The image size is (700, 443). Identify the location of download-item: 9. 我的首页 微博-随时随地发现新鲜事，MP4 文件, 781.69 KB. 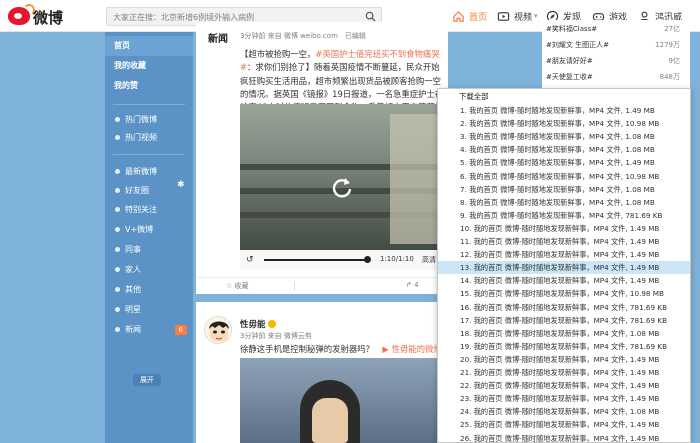
(564, 215).